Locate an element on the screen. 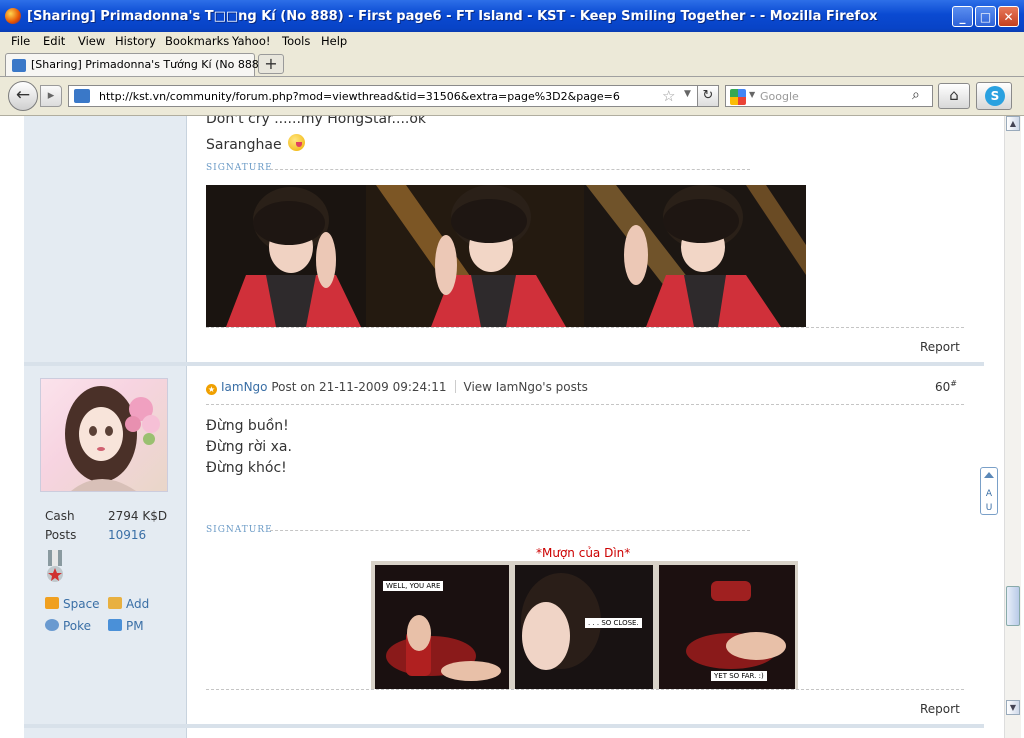 The width and height of the screenshot is (1024, 738). post-floor-number: 60# is located at coordinates (946, 386).